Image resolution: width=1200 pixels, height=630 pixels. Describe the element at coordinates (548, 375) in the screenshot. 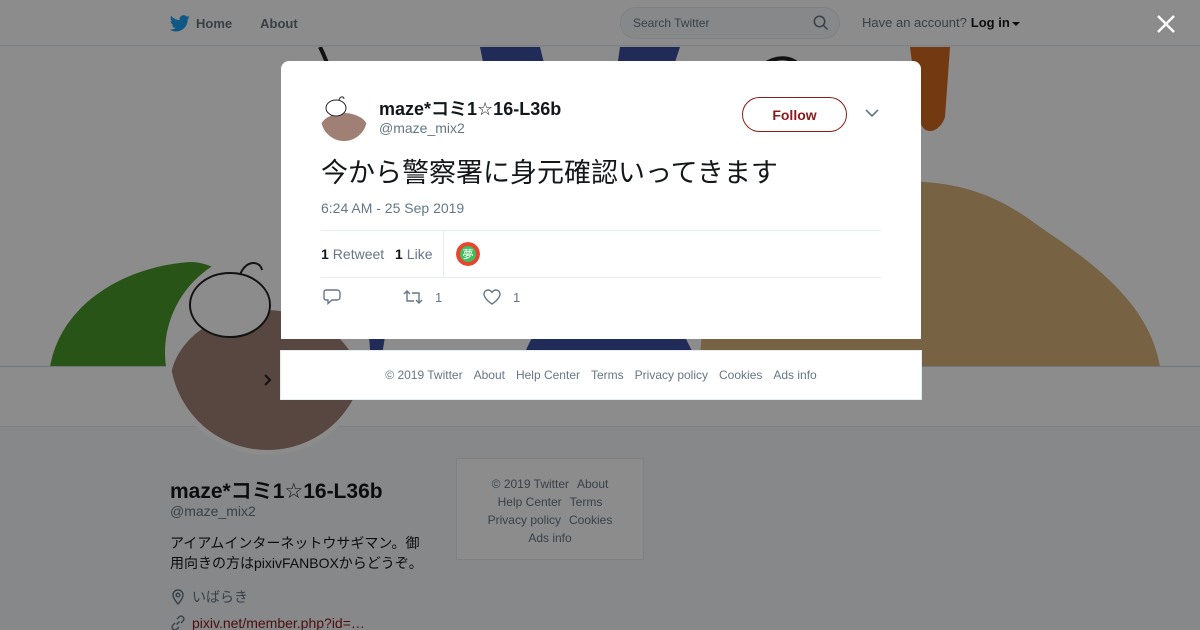

I see `footer-help: Help Center` at that location.